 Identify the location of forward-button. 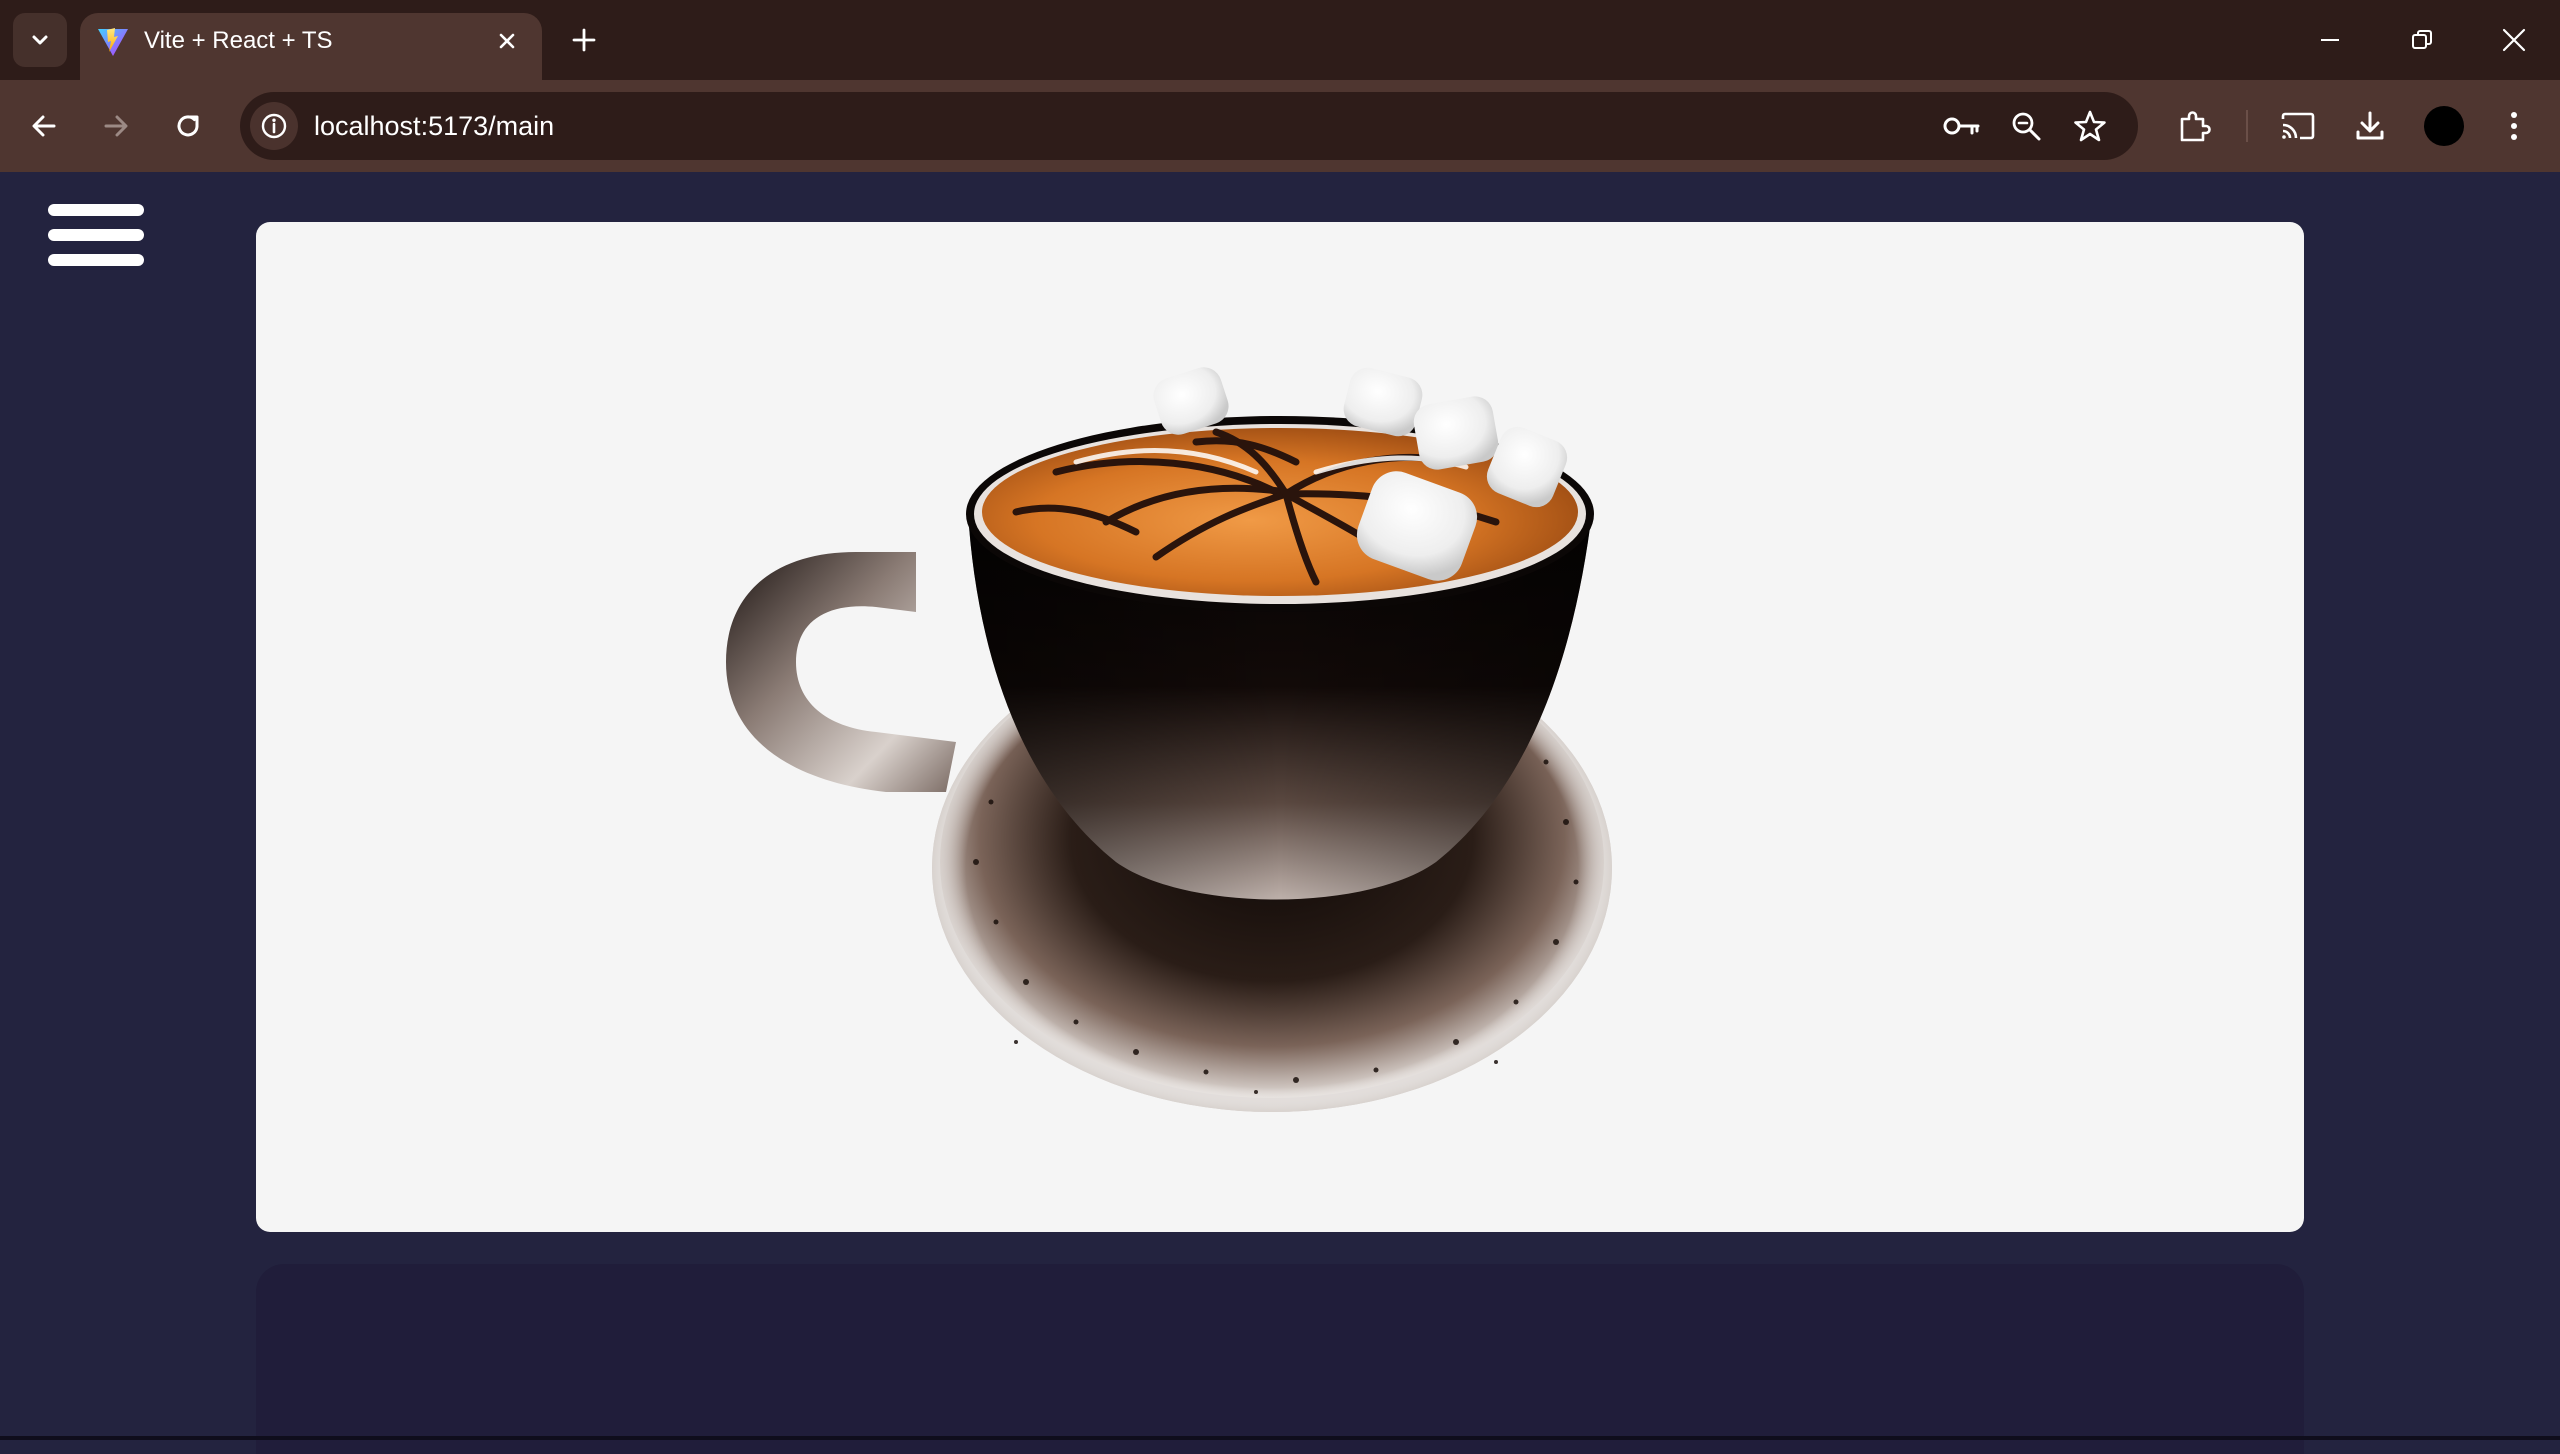
(116, 126).